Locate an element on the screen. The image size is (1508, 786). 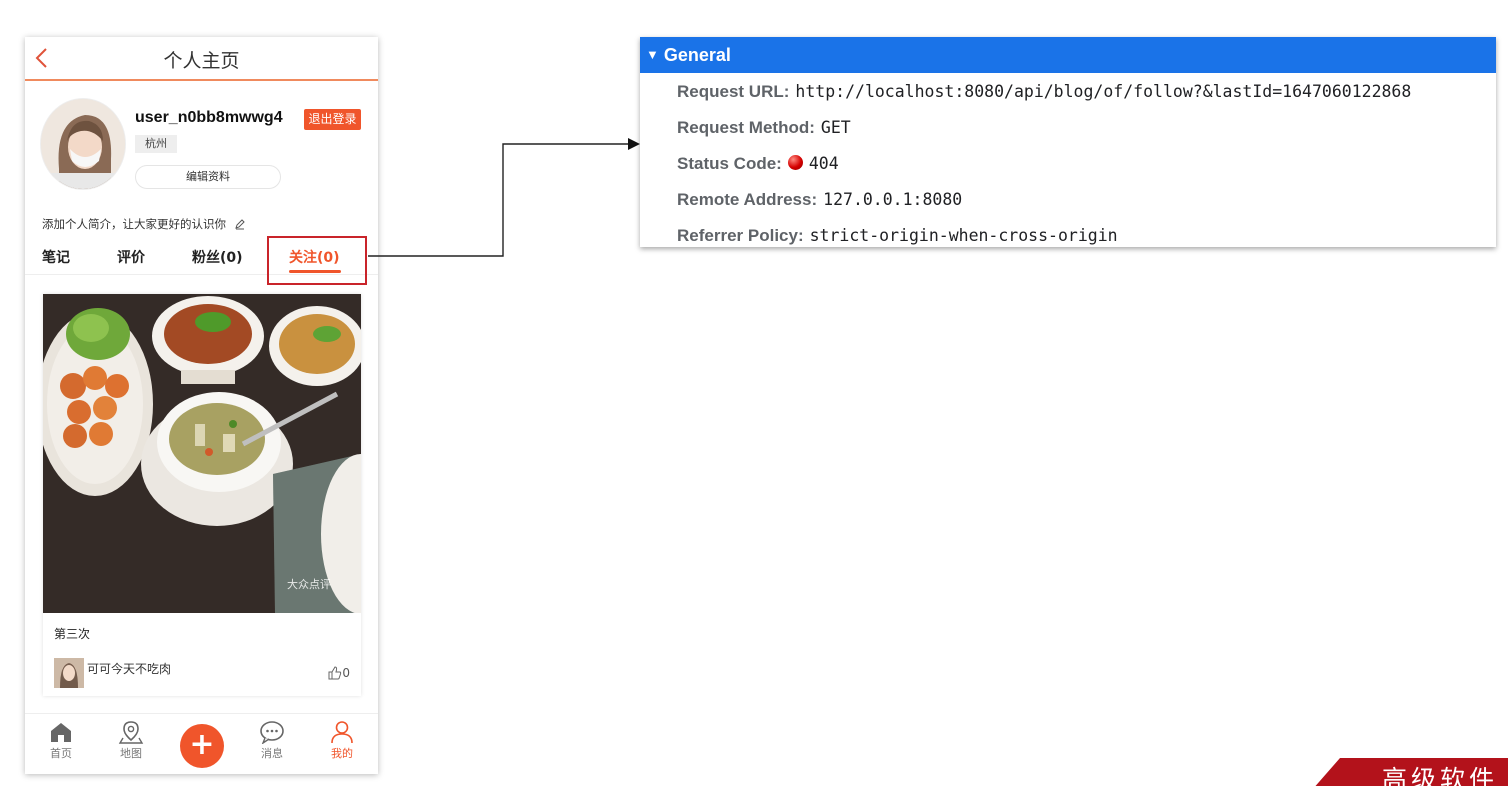
request-method-row: Request Method: GET is located at coordinates (764, 128).